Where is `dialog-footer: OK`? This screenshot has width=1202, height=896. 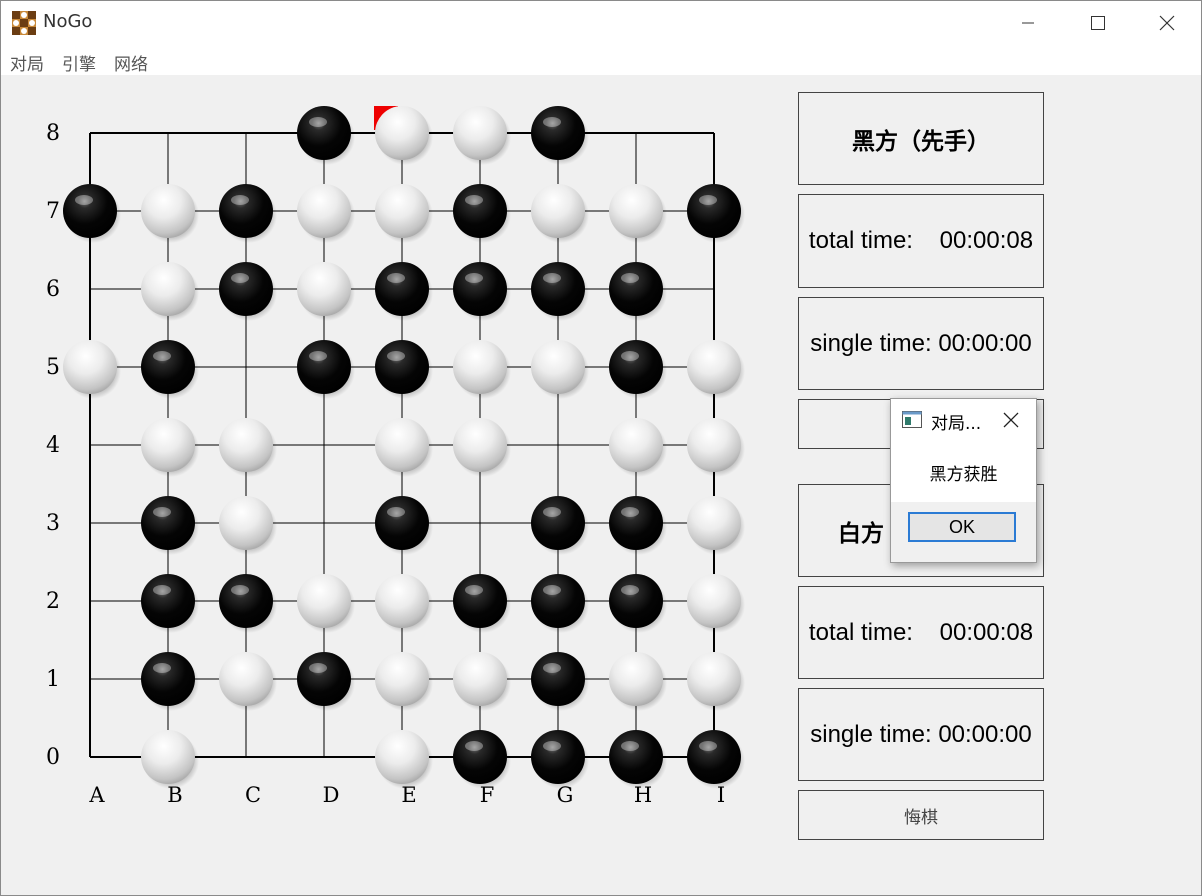 dialog-footer: OK is located at coordinates (963, 532).